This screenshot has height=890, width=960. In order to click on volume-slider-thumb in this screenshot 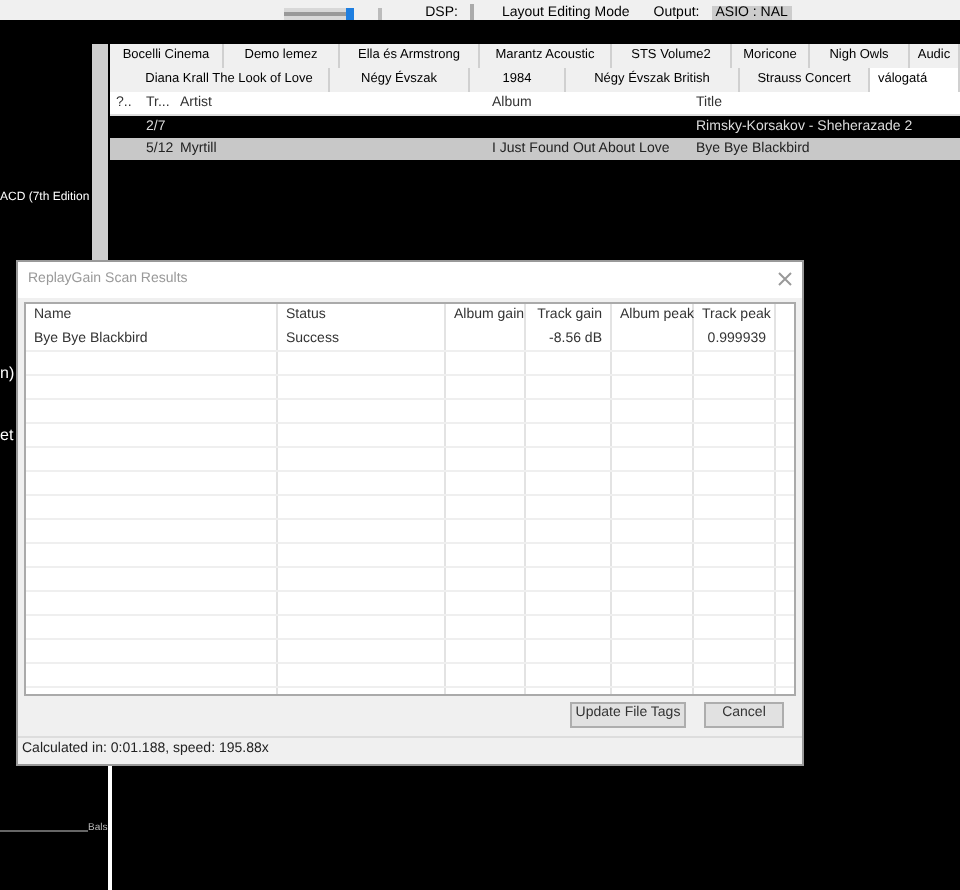, I will do `click(349, 14)`.